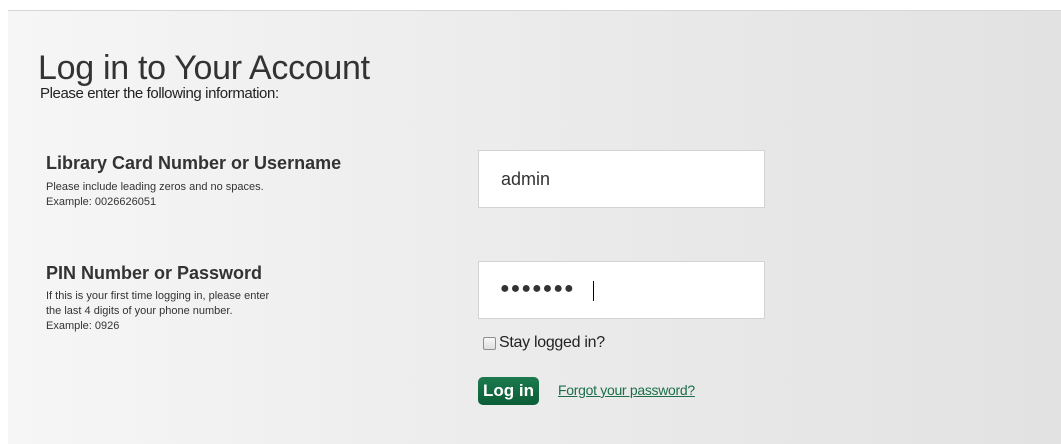 The width and height of the screenshot is (1061, 444). What do you see at coordinates (83, 326) in the screenshot?
I see `password-hint-example: Example: 0926` at bounding box center [83, 326].